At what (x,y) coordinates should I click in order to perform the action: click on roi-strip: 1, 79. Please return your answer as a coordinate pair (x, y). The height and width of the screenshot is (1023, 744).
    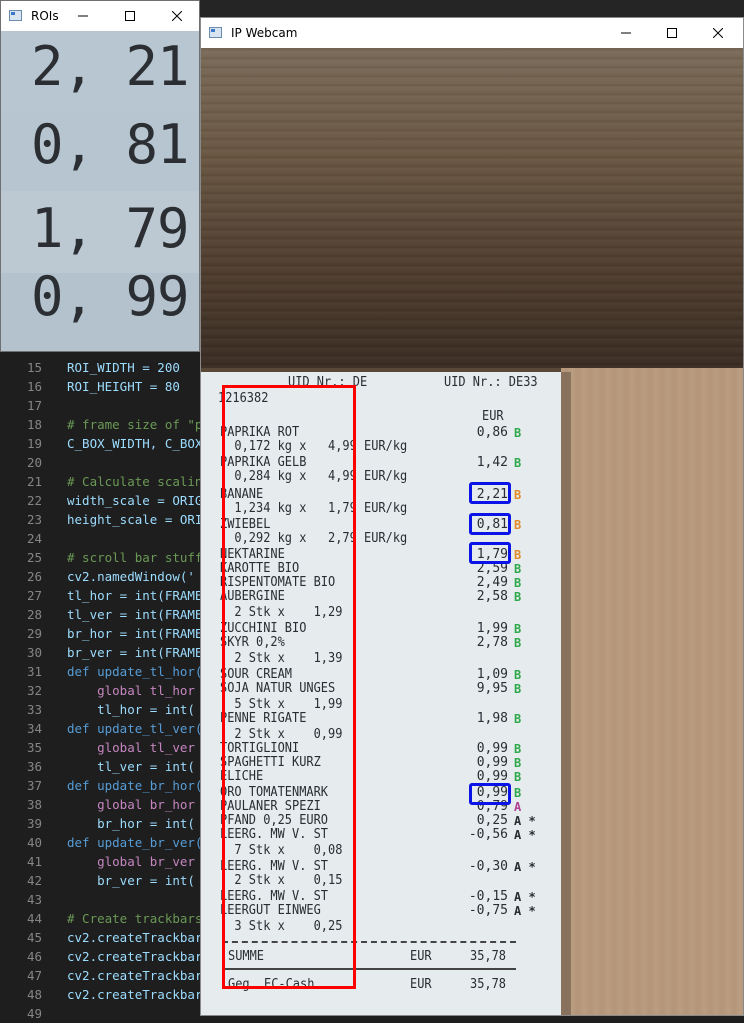
    Looking at the image, I should click on (100, 232).